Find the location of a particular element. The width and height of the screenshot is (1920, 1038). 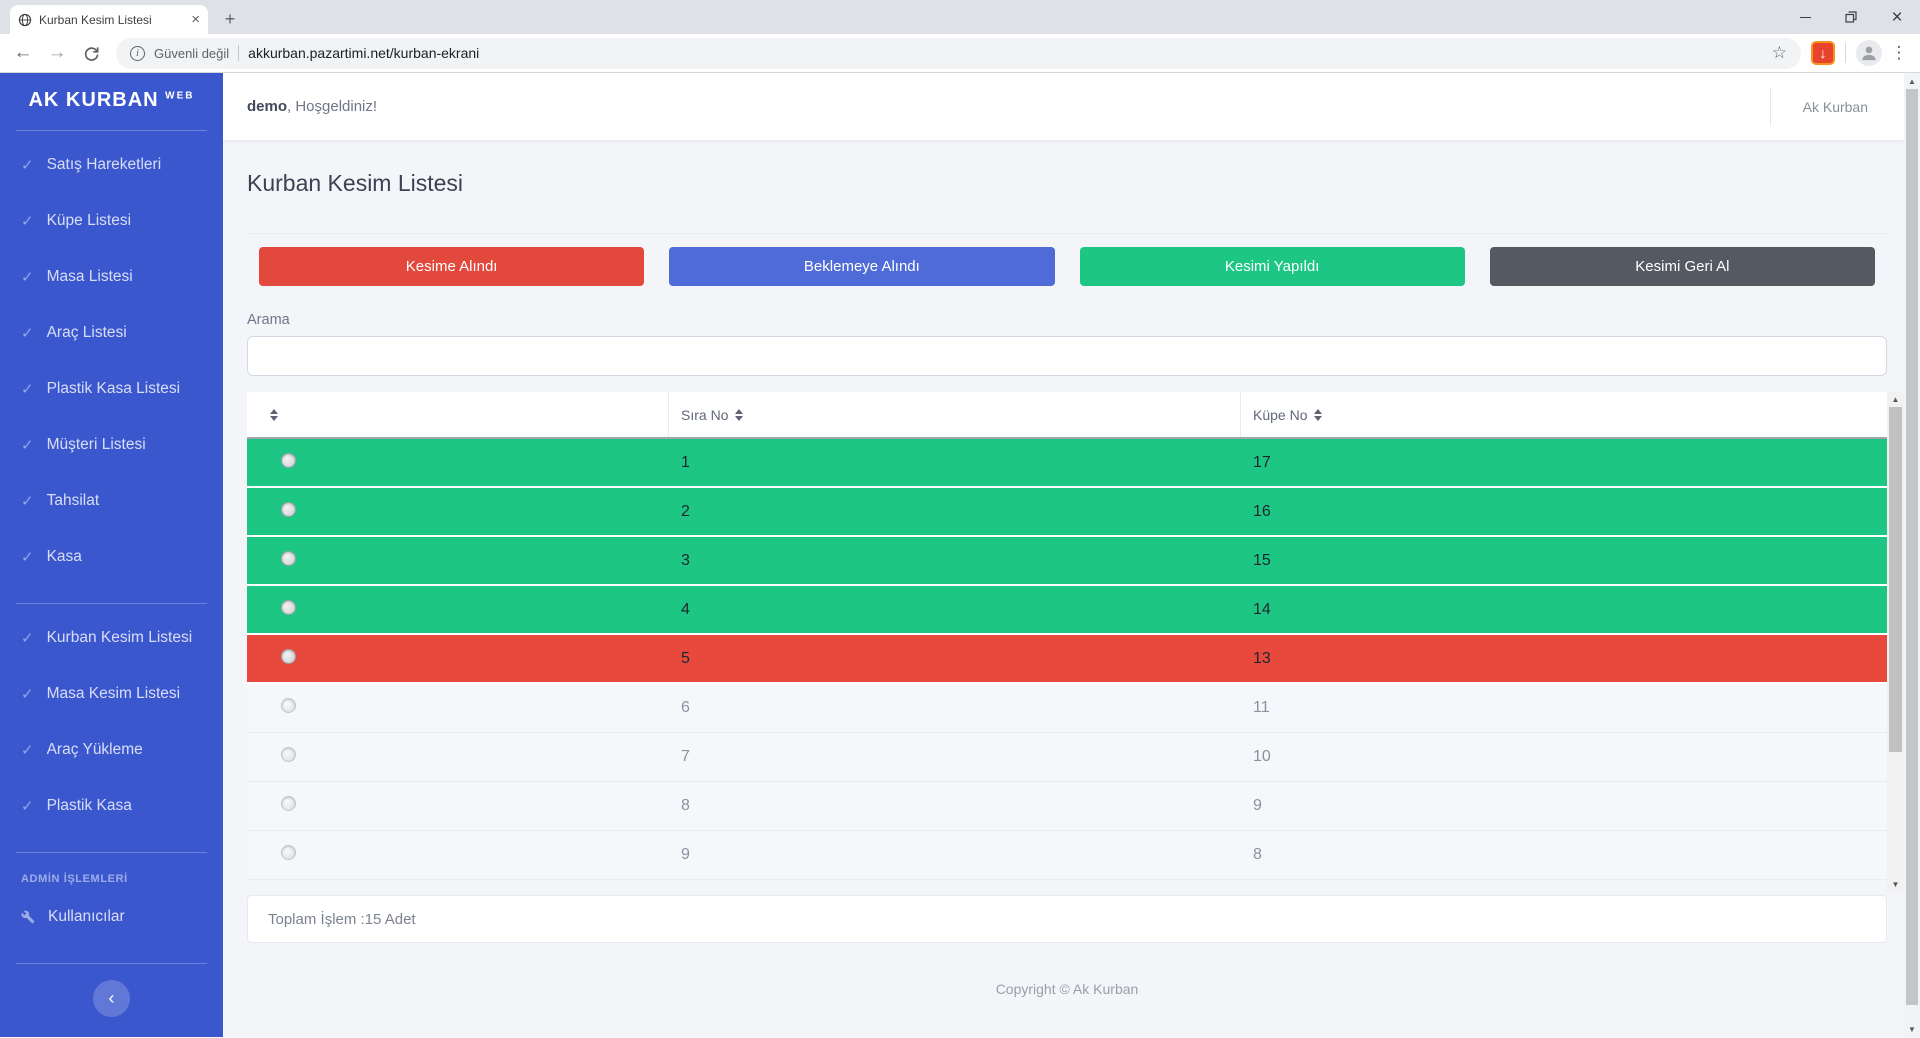

forward-icon: → is located at coordinates (57, 53).